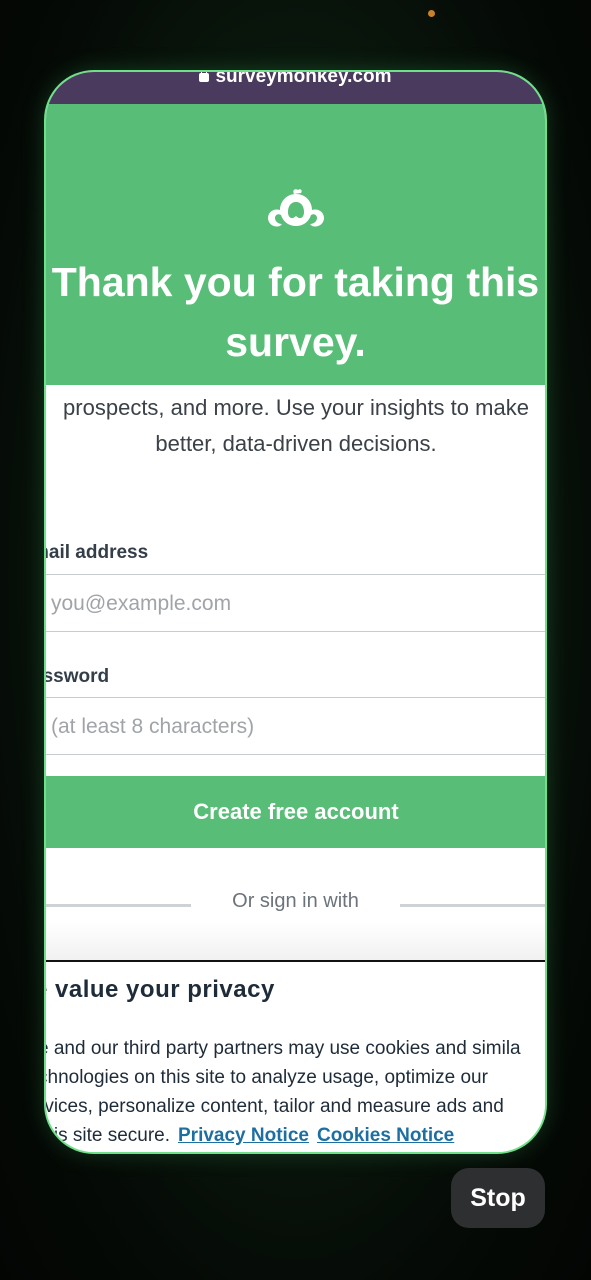 The image size is (591, 1280). I want to click on stop-button: Stop, so click(498, 1198).